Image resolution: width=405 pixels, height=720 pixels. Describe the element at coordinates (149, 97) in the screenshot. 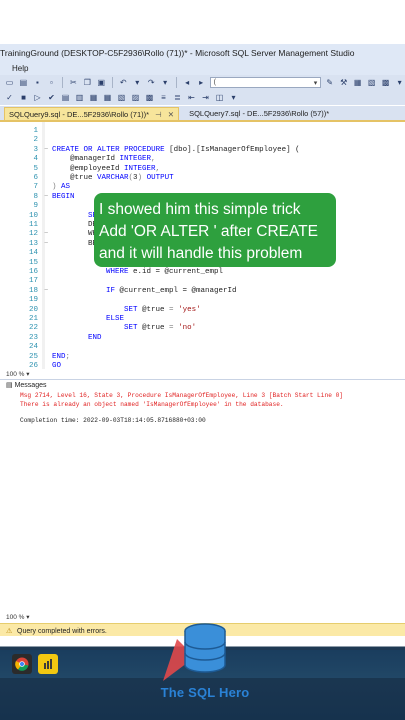

I see `client-statistics-icon: ▩` at that location.